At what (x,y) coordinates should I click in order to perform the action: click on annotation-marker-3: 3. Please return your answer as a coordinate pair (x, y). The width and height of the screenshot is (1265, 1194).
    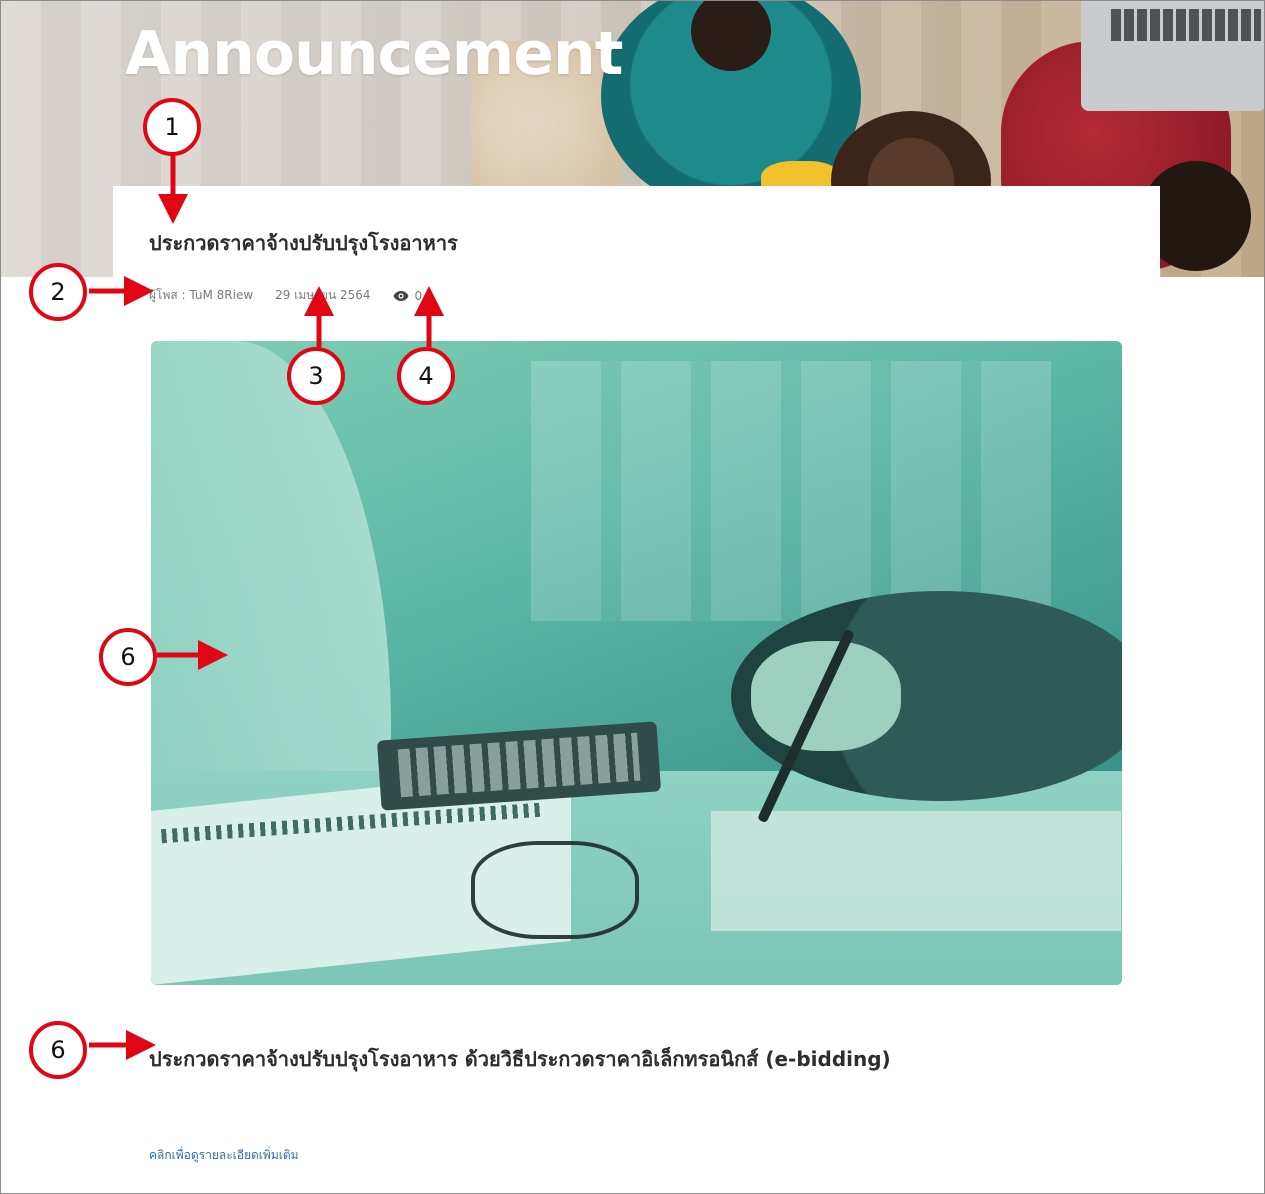
    Looking at the image, I should click on (316, 376).